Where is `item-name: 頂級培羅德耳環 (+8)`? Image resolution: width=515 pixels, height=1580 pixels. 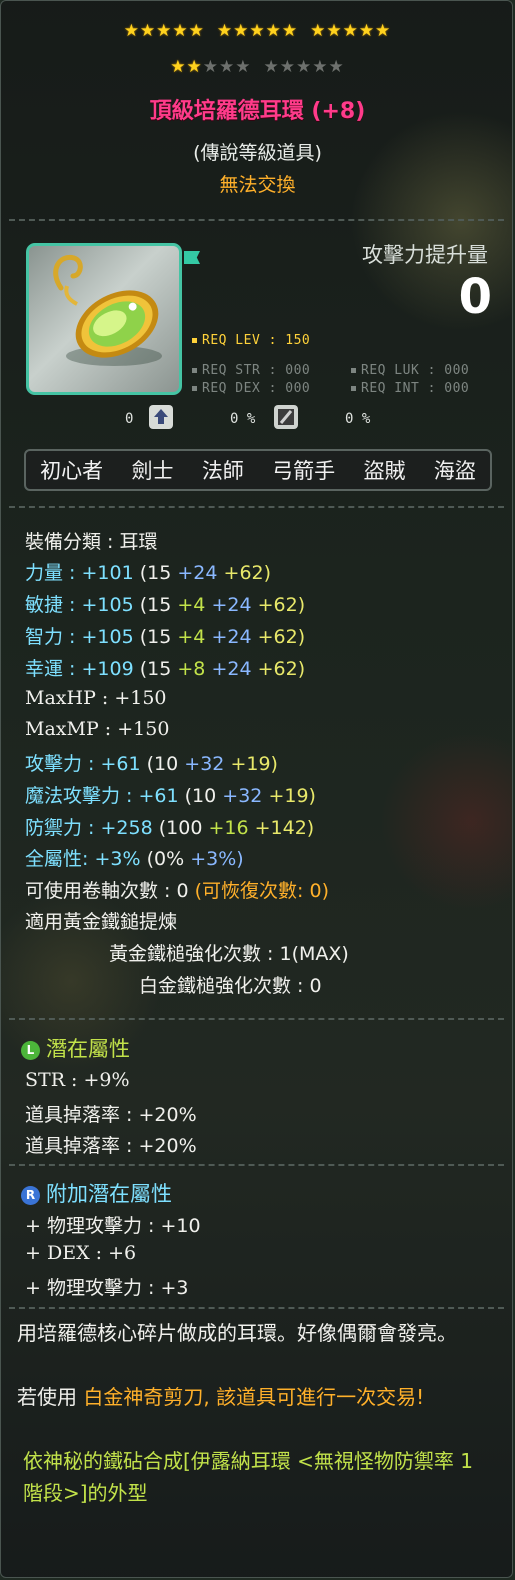 item-name: 頂級培羅德耳環 (+8) is located at coordinates (257, 111).